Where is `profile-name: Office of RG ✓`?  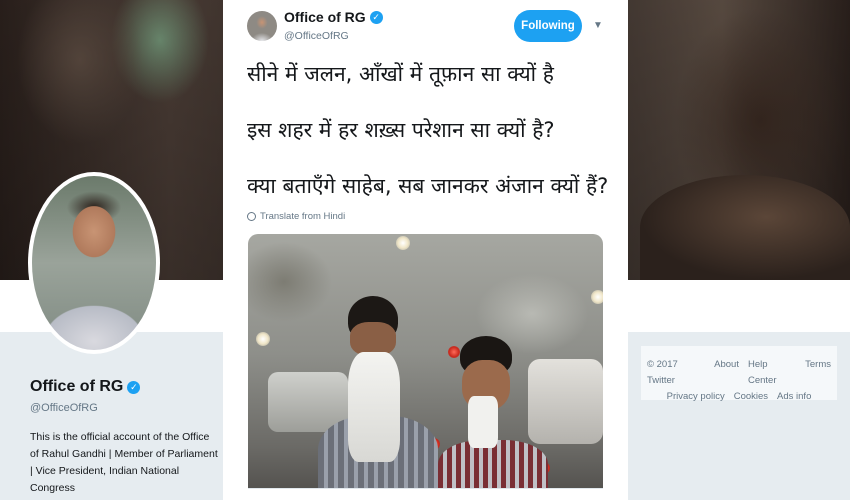
profile-name: Office of RG ✓ is located at coordinates (85, 387).